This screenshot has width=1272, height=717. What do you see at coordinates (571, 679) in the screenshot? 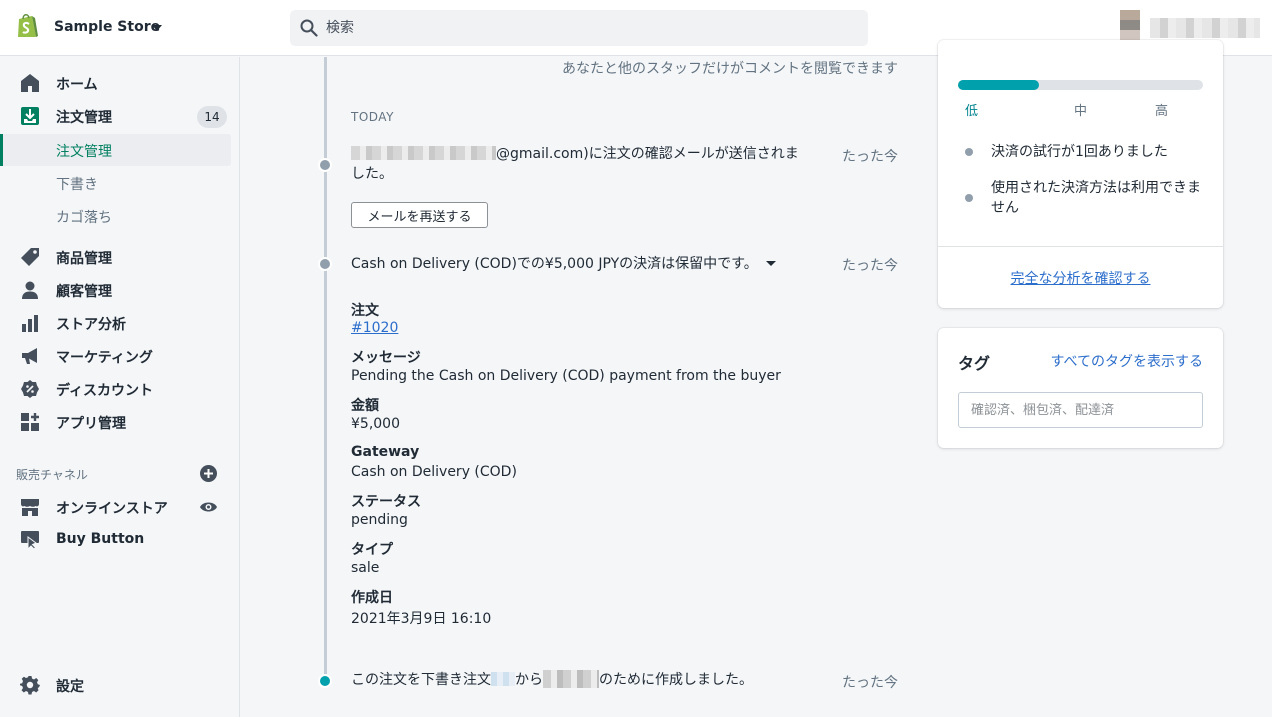
I see `redacted-customer-name` at bounding box center [571, 679].